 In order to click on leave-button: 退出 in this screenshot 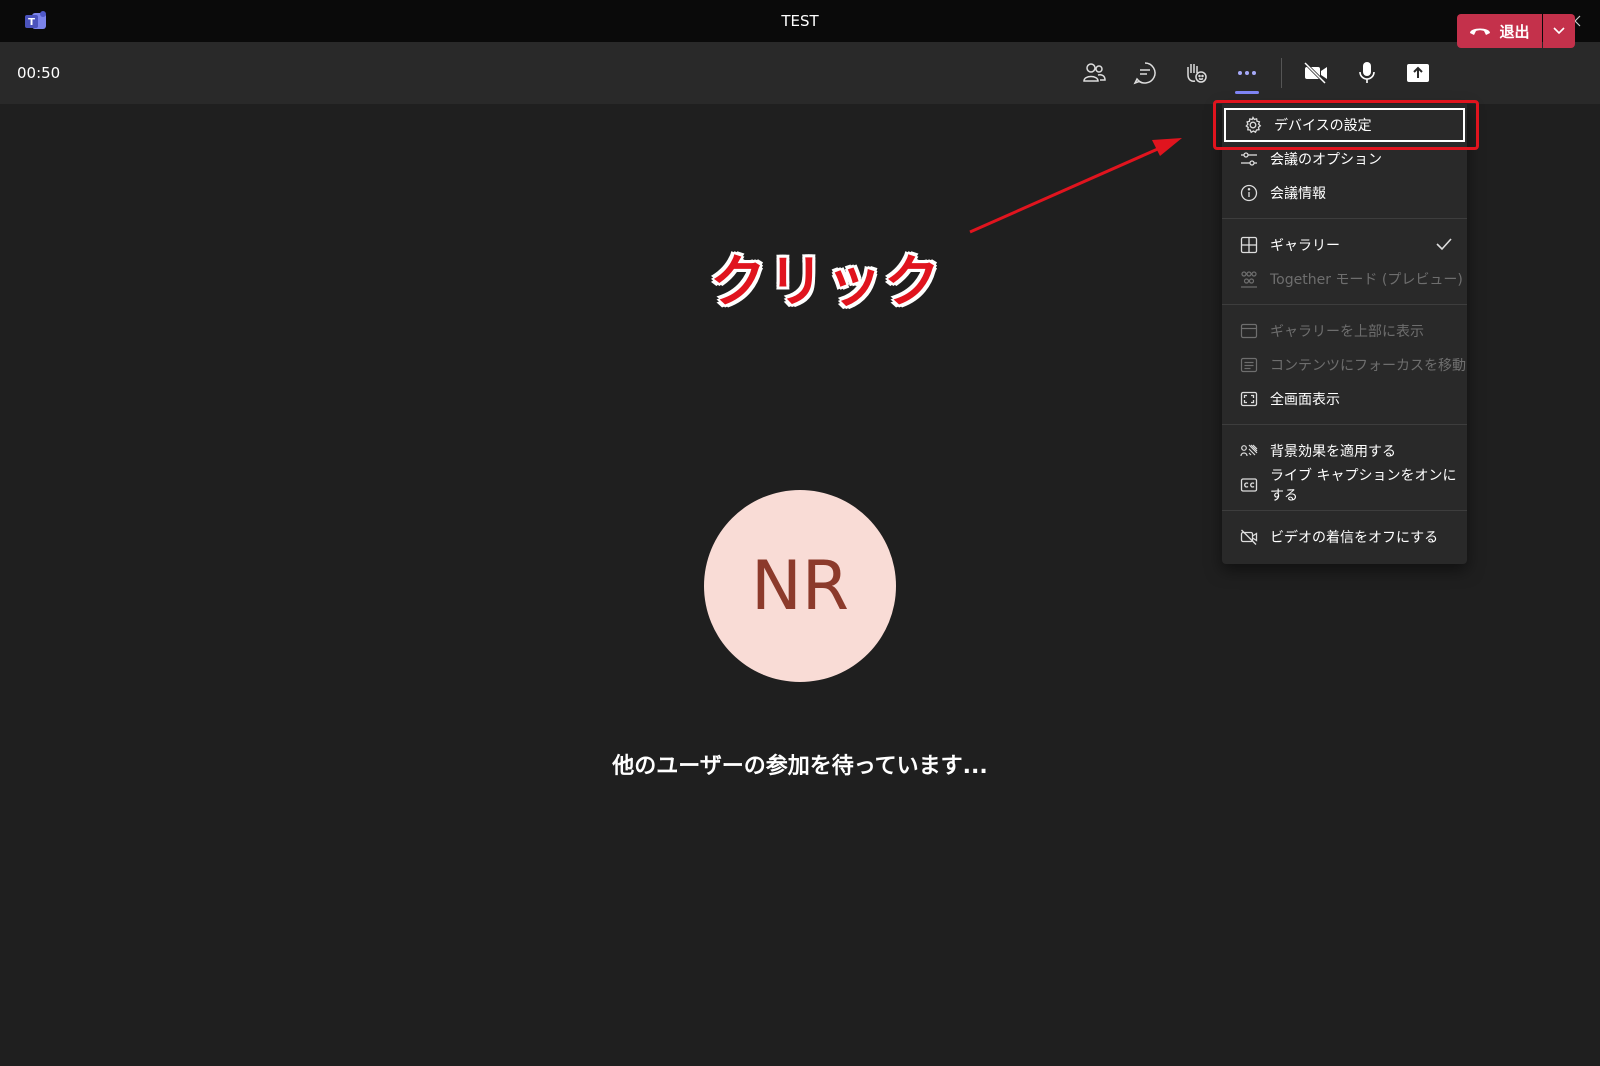, I will do `click(1499, 31)`.